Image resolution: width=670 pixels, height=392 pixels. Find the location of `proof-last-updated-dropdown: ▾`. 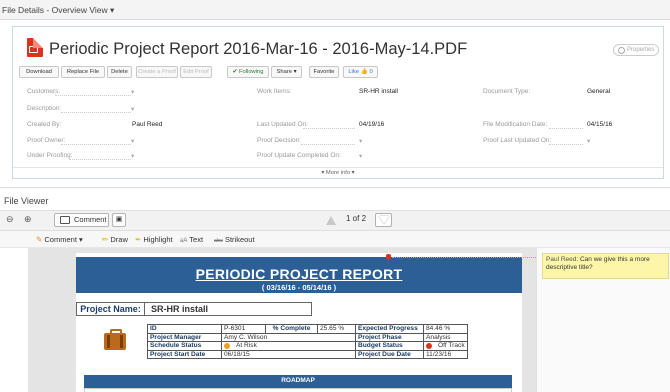

proof-last-updated-dropdown: ▾ is located at coordinates (588, 141).